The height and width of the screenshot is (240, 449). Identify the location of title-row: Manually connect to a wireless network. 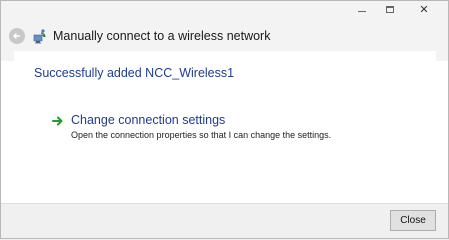
(224, 36).